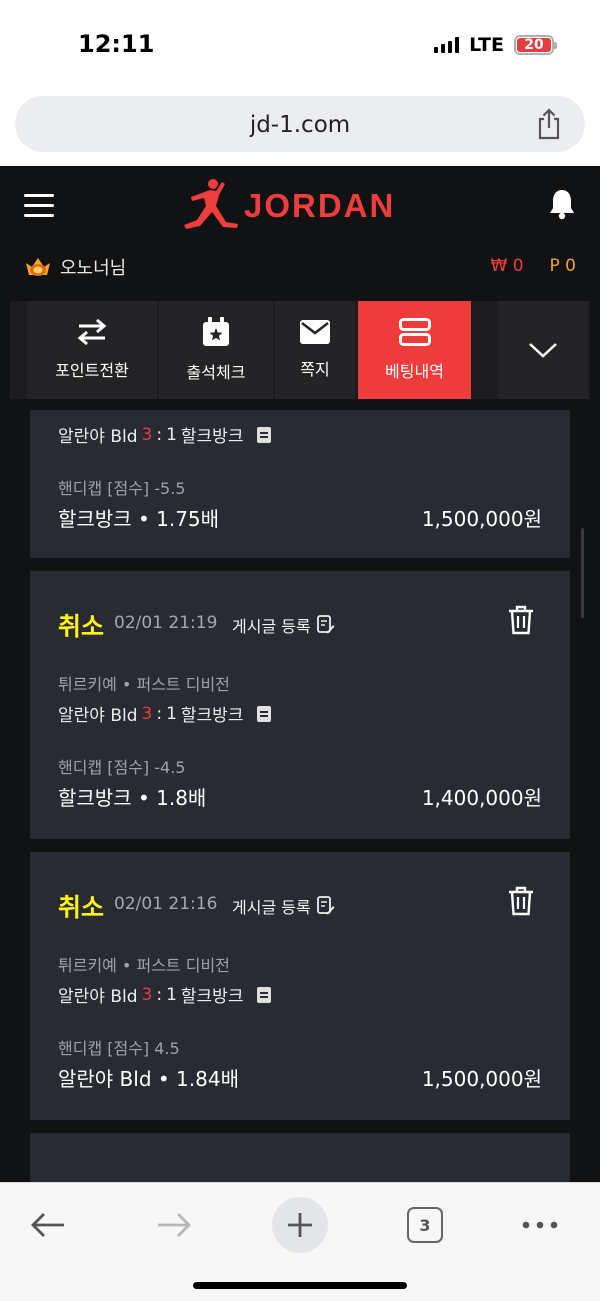 This screenshot has width=600, height=1301. Describe the element at coordinates (92, 350) in the screenshot. I see `nav-point-exchange: 포인트전환` at that location.